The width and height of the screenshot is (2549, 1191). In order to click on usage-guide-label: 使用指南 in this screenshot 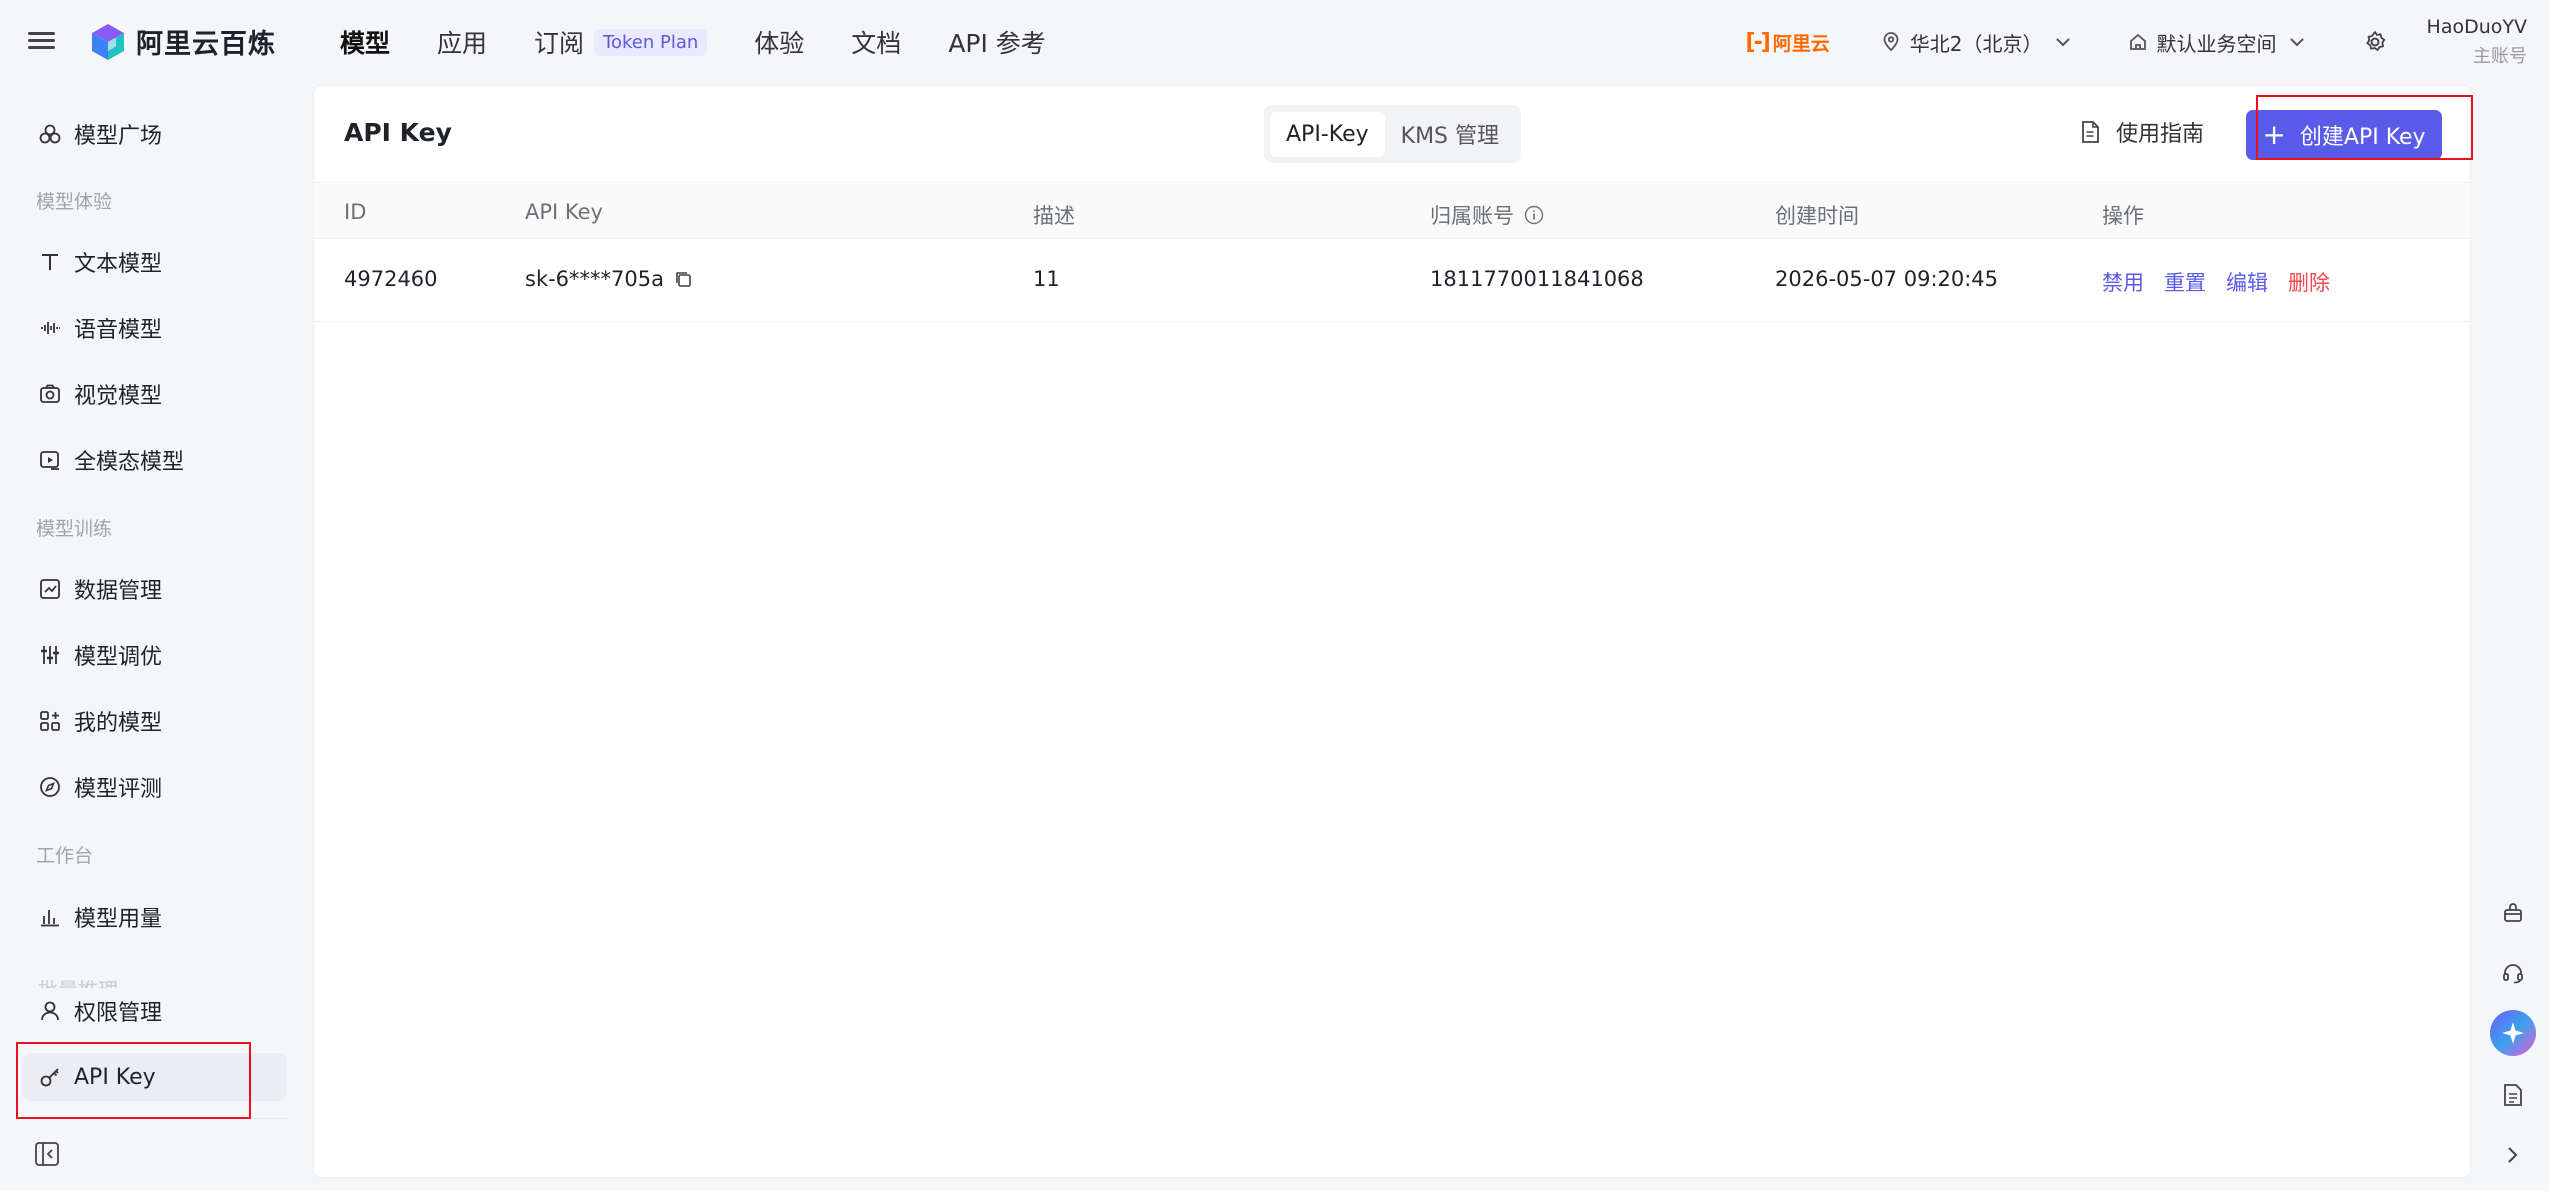, I will do `click(2160, 134)`.